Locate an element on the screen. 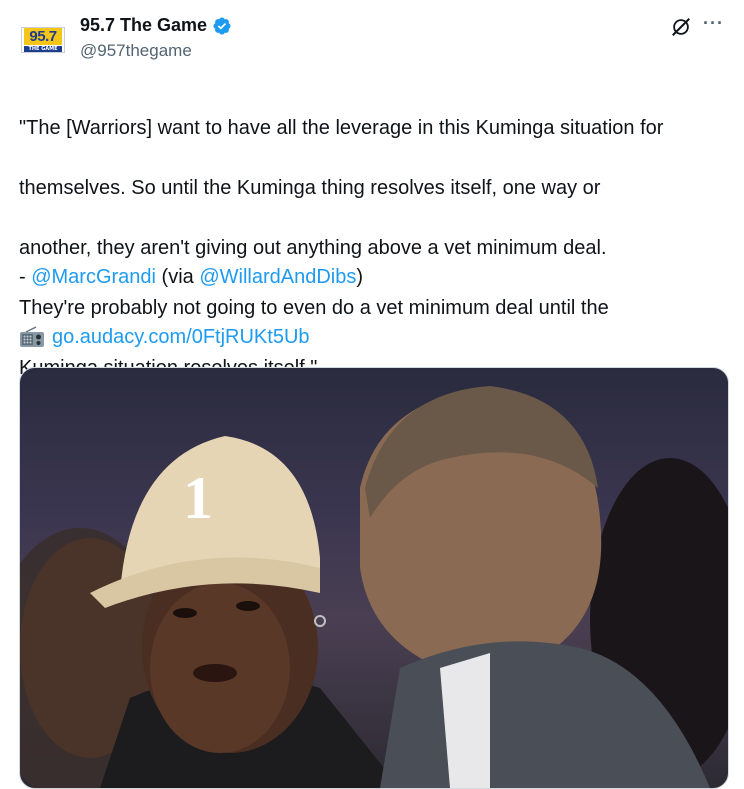 This screenshot has width=744, height=789. mention-marcgrandi: @MarcGrandi is located at coordinates (93, 277).